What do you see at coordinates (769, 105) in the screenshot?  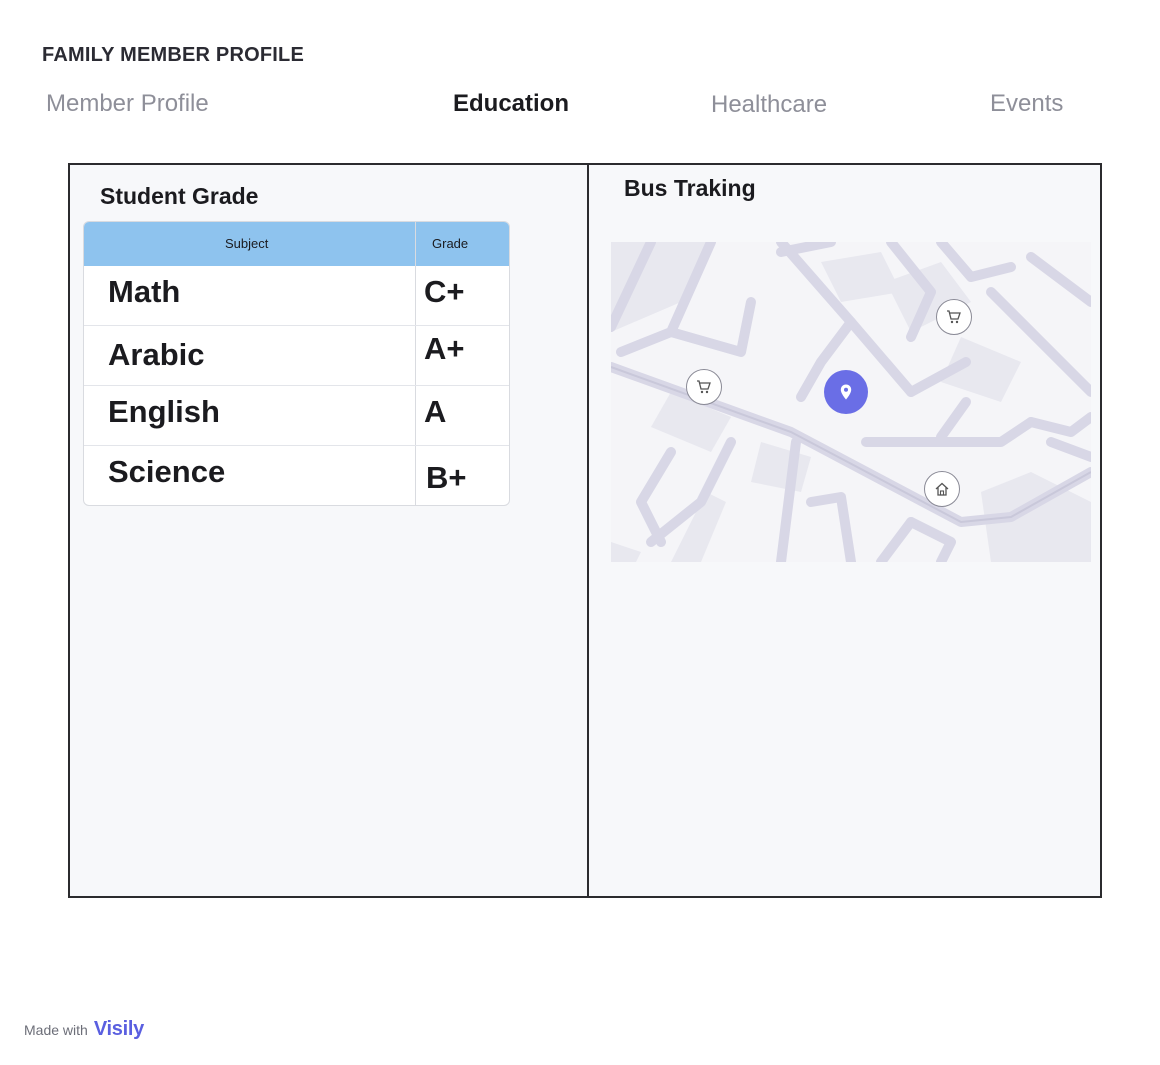 I see `tab-healthcare: Healthcare` at bounding box center [769, 105].